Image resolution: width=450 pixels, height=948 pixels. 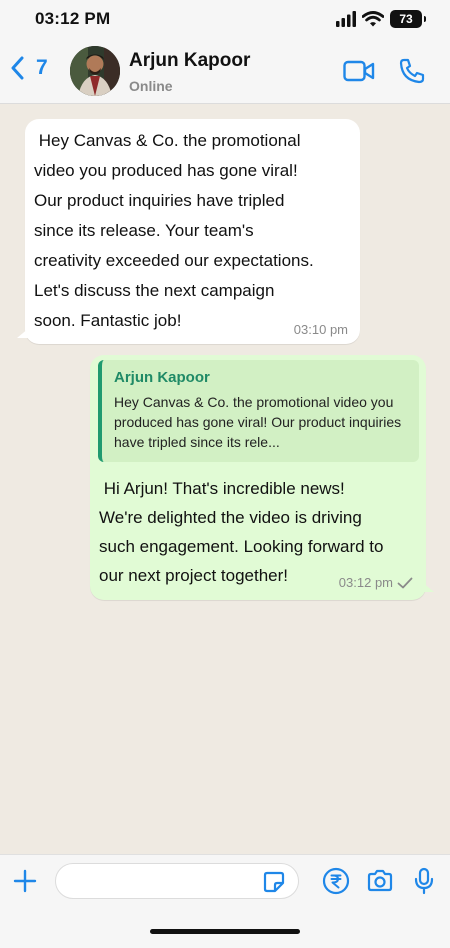 I want to click on camera-button, so click(x=380, y=883).